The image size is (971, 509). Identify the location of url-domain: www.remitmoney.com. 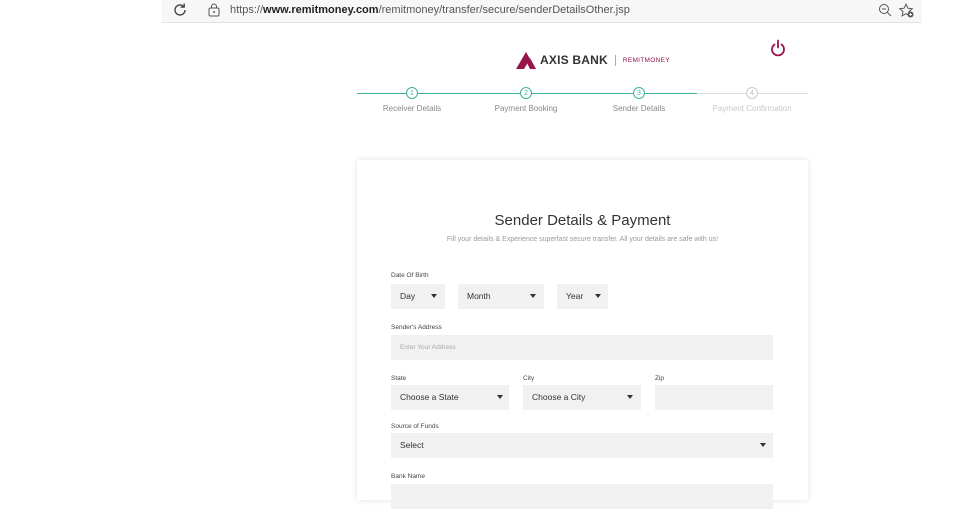
(321, 10).